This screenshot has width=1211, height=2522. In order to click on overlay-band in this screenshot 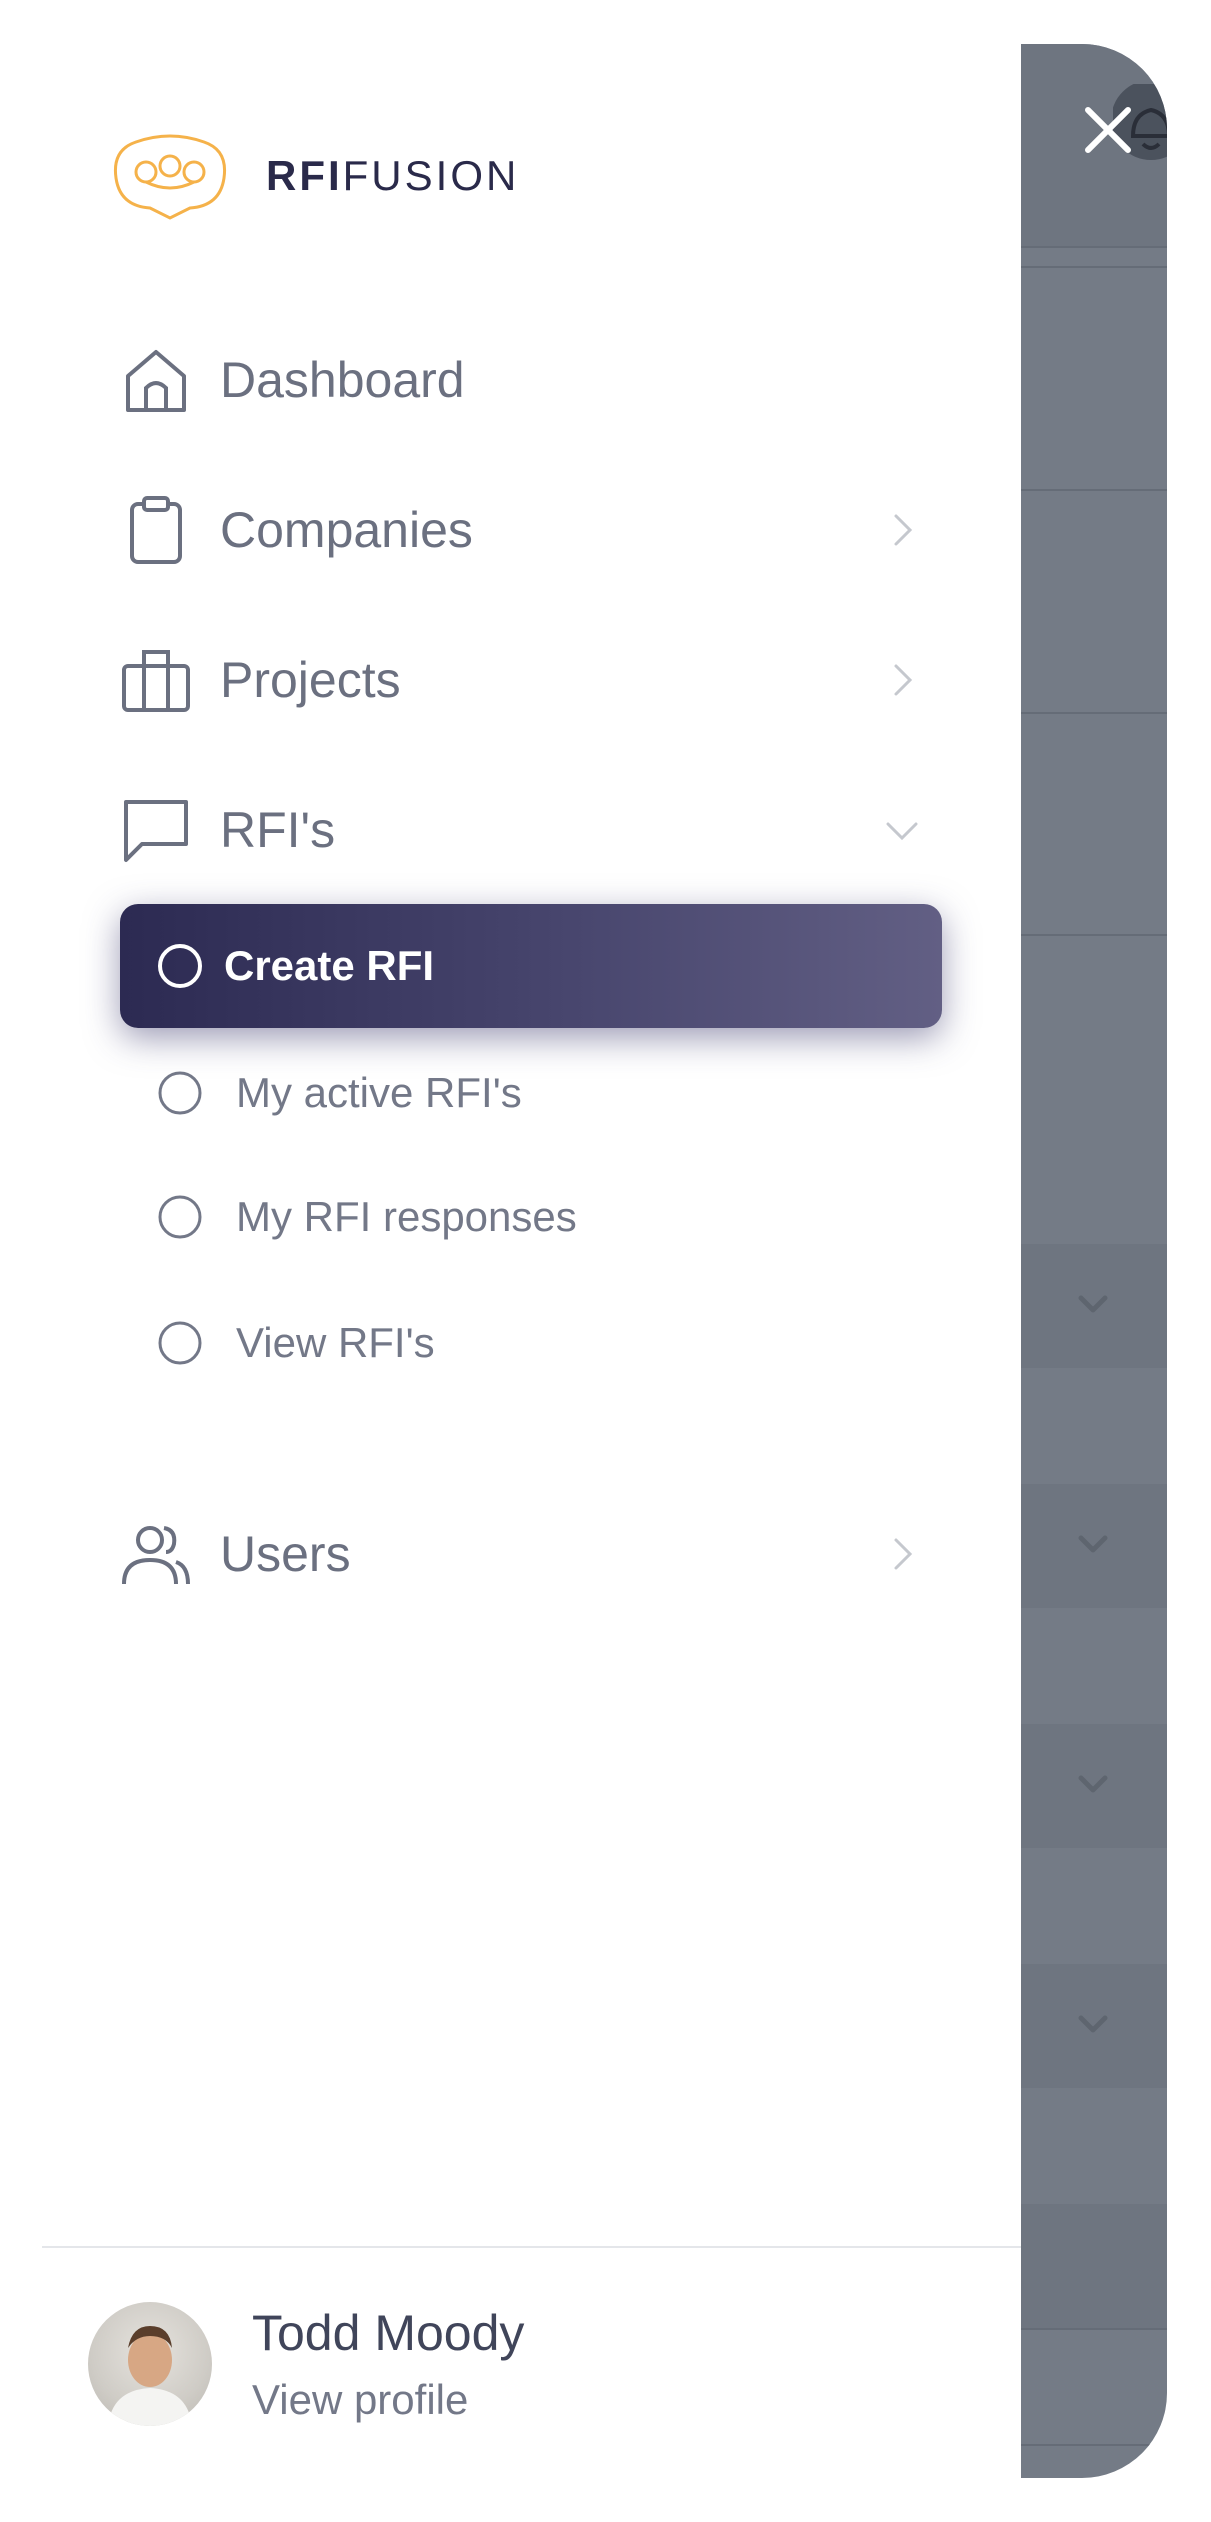, I will do `click(1094, 2266)`.